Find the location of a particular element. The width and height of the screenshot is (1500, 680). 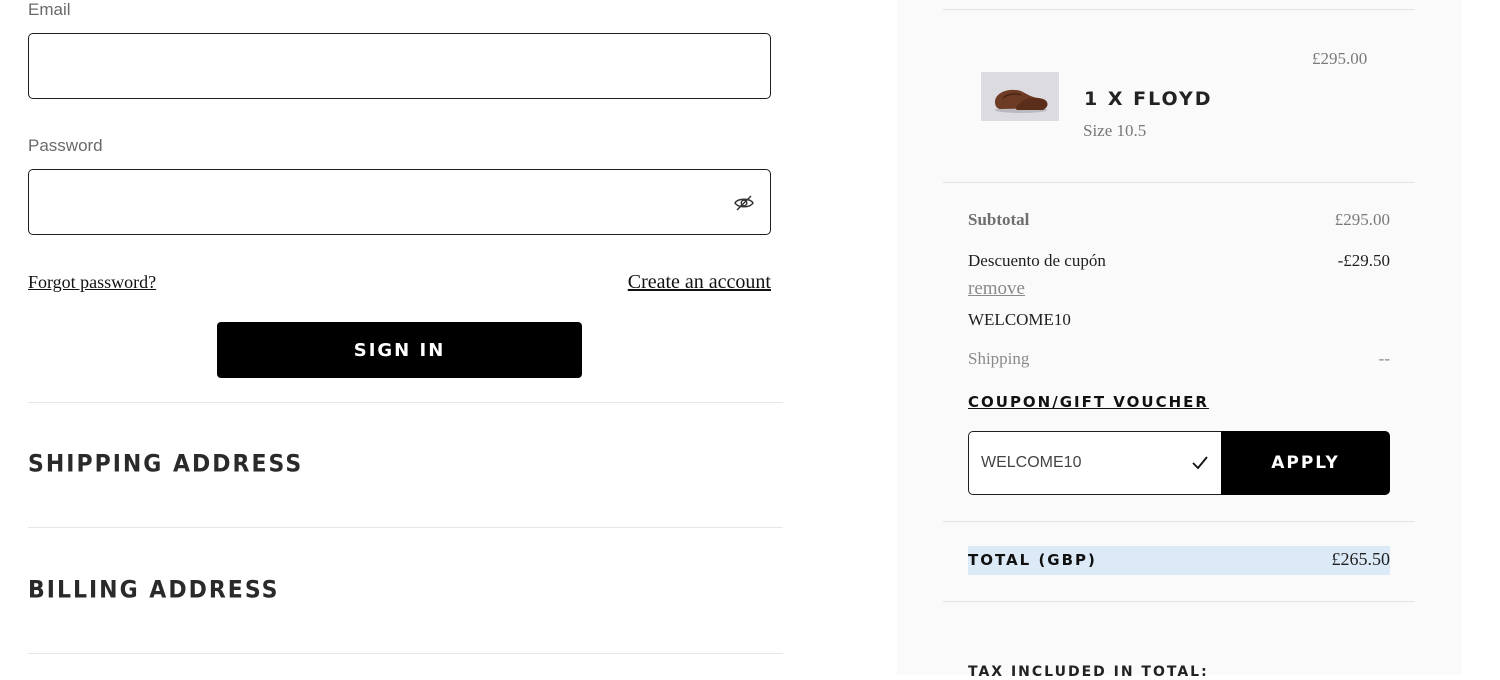

coupon-discount-label: Descuento de cupón is located at coordinates (1037, 260).